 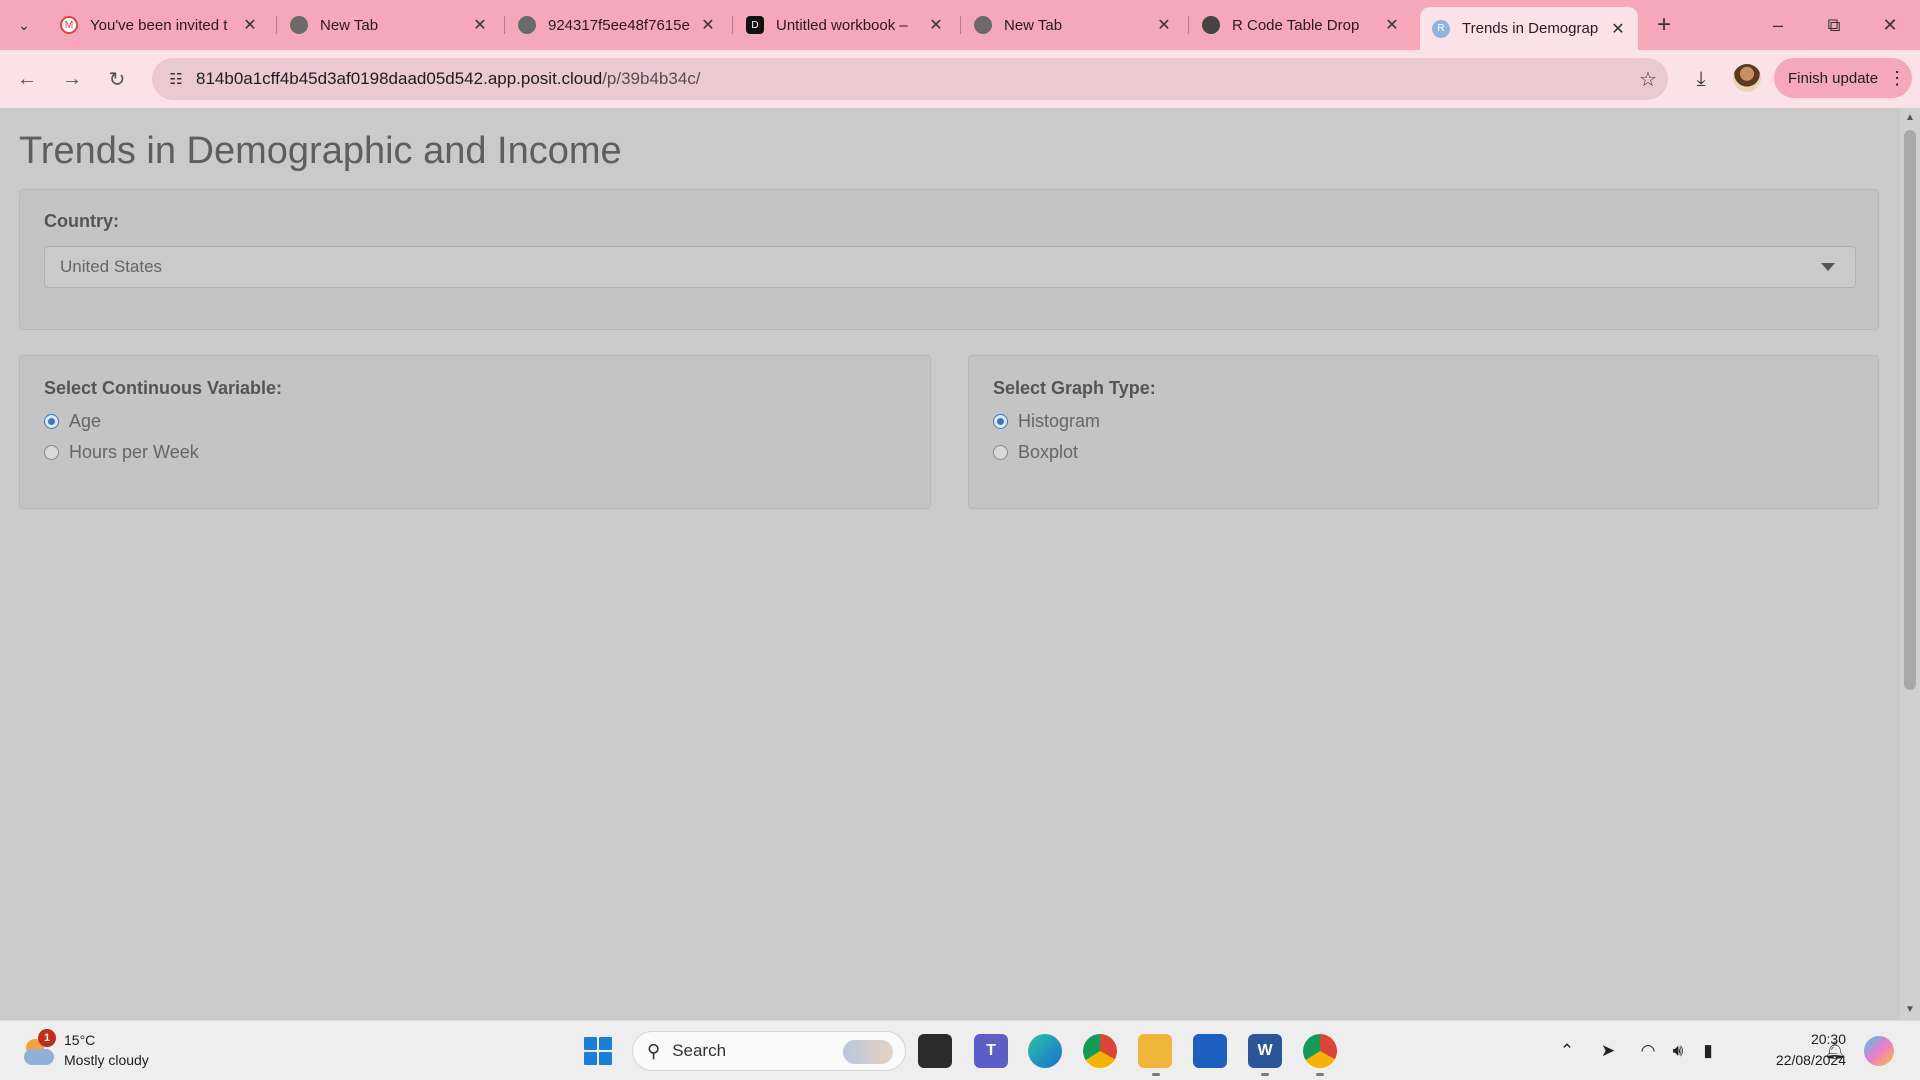 I want to click on volume-icon: 🔊︎, so click(x=1678, y=1051).